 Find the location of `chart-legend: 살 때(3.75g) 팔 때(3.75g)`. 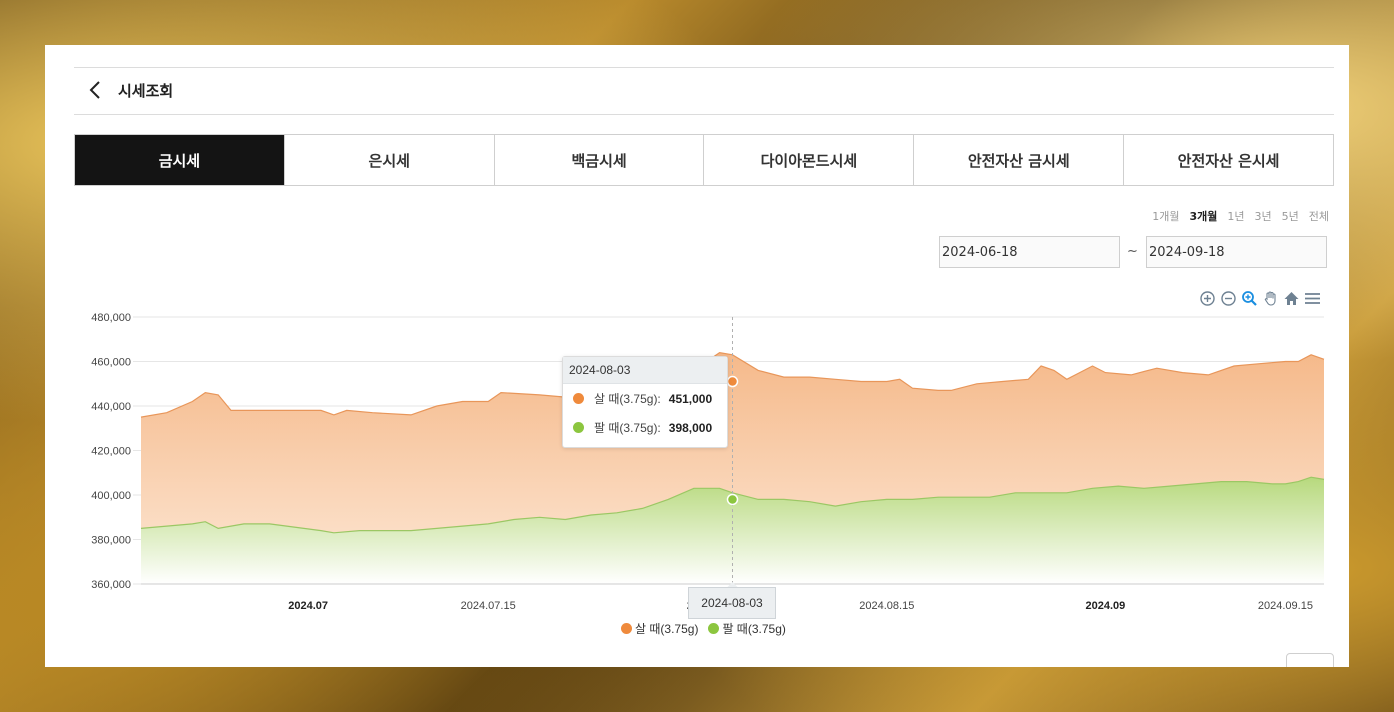

chart-legend: 살 때(3.75g) 팔 때(3.75g) is located at coordinates (703, 628).